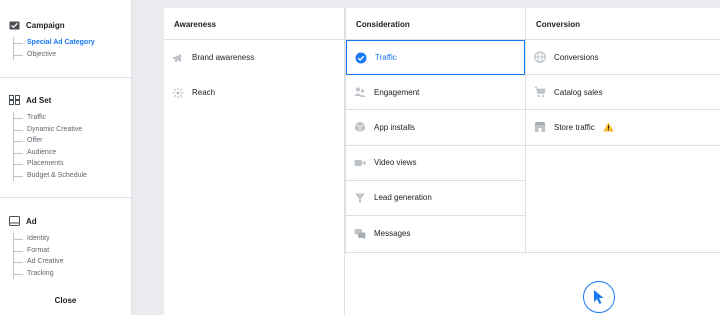  Describe the element at coordinates (435, 128) in the screenshot. I see `objective-app-installs: App installs` at that location.